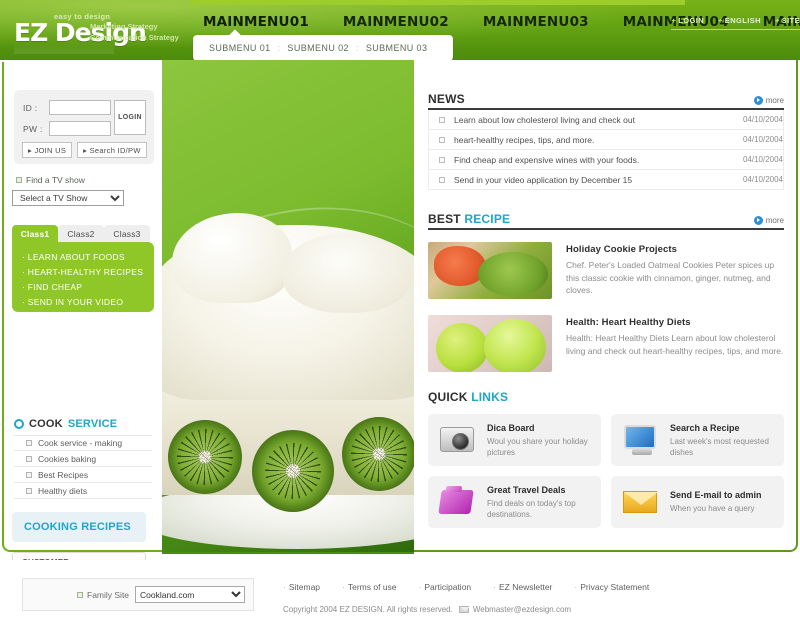 This screenshot has width=800, height=631. What do you see at coordinates (774, 100) in the screenshot?
I see `news-more-label: more` at bounding box center [774, 100].